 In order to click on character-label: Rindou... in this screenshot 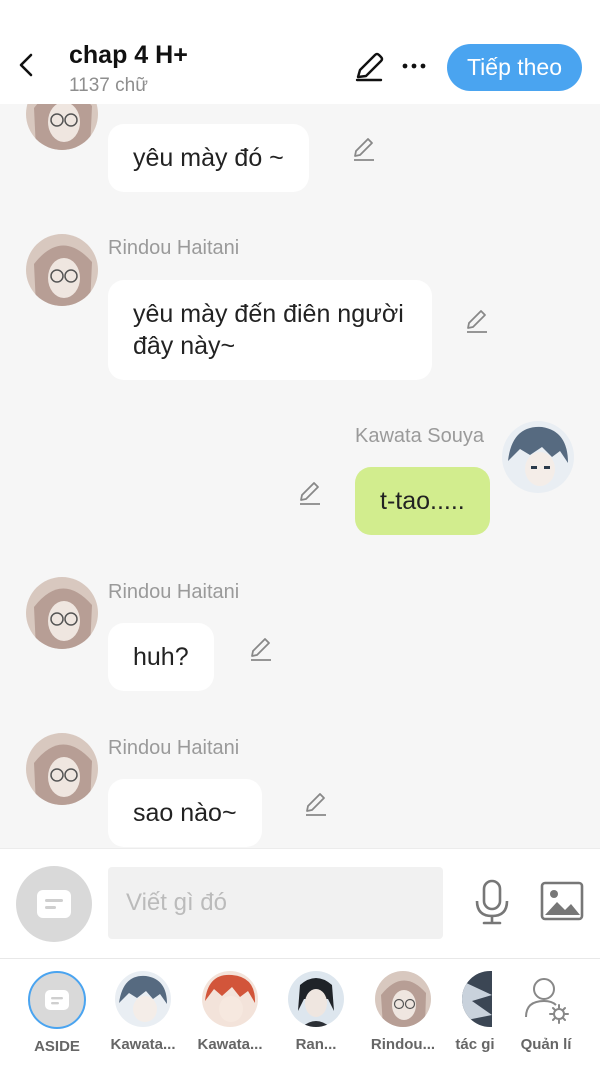, I will do `click(403, 1044)`.